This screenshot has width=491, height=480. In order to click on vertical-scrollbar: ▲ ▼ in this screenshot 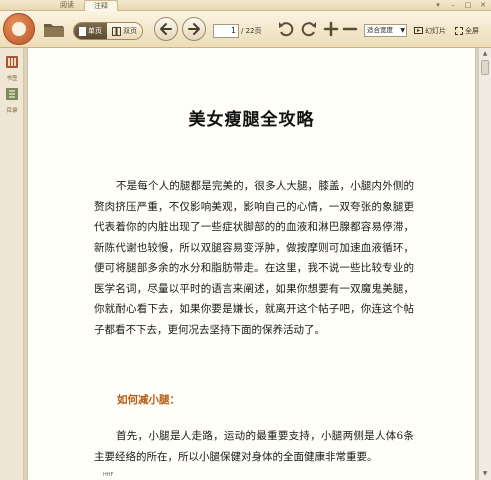, I will do `click(484, 264)`.